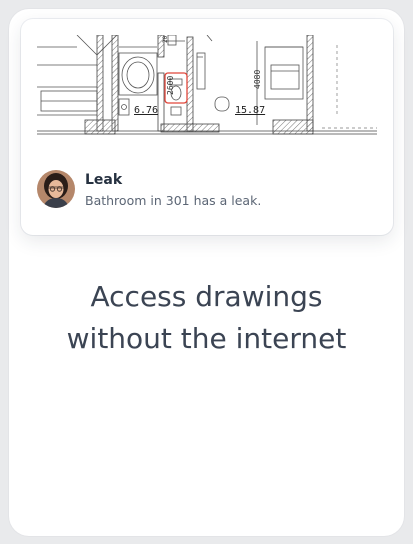 This screenshot has width=413, height=544. I want to click on dimension-label-small: 20, so click(165, 39).